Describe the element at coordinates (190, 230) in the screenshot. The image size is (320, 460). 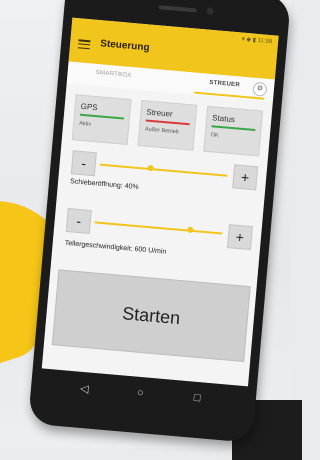
I see `speed-slider-thumb` at that location.